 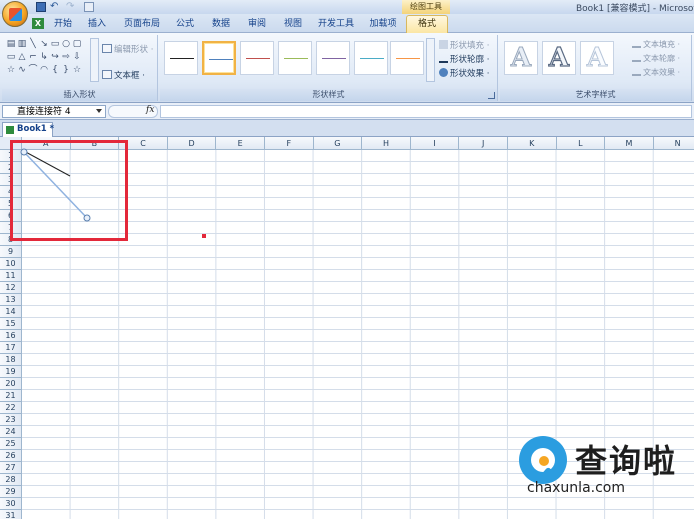 What do you see at coordinates (11, 420) in the screenshot?
I see `row-header-23: 23` at bounding box center [11, 420].